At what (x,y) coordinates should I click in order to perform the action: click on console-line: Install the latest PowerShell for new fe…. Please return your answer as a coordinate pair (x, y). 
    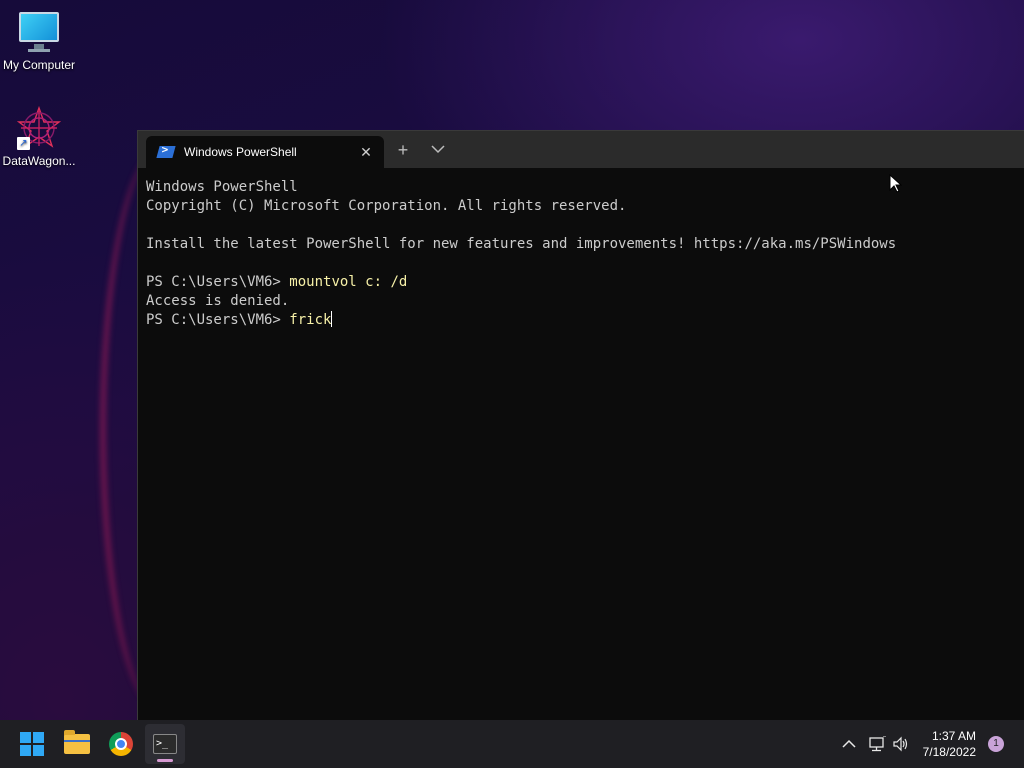
    Looking at the image, I should click on (521, 244).